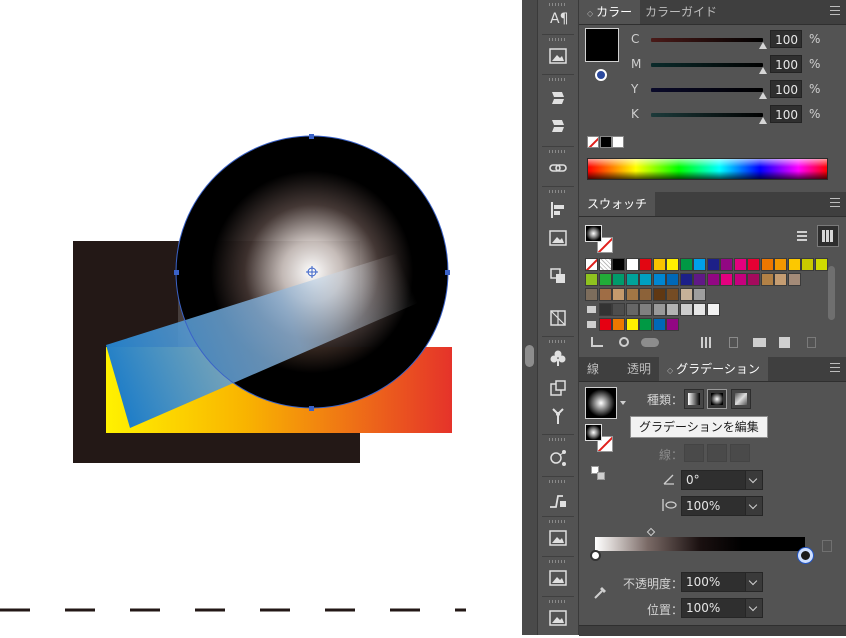 The height and width of the screenshot is (638, 846). I want to click on stroke-along-button, so click(717, 453).